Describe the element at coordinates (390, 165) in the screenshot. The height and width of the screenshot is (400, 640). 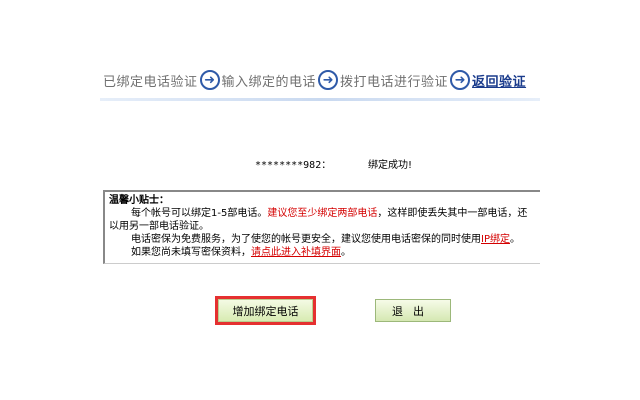
I see `success-message: 绑定成功!` at that location.